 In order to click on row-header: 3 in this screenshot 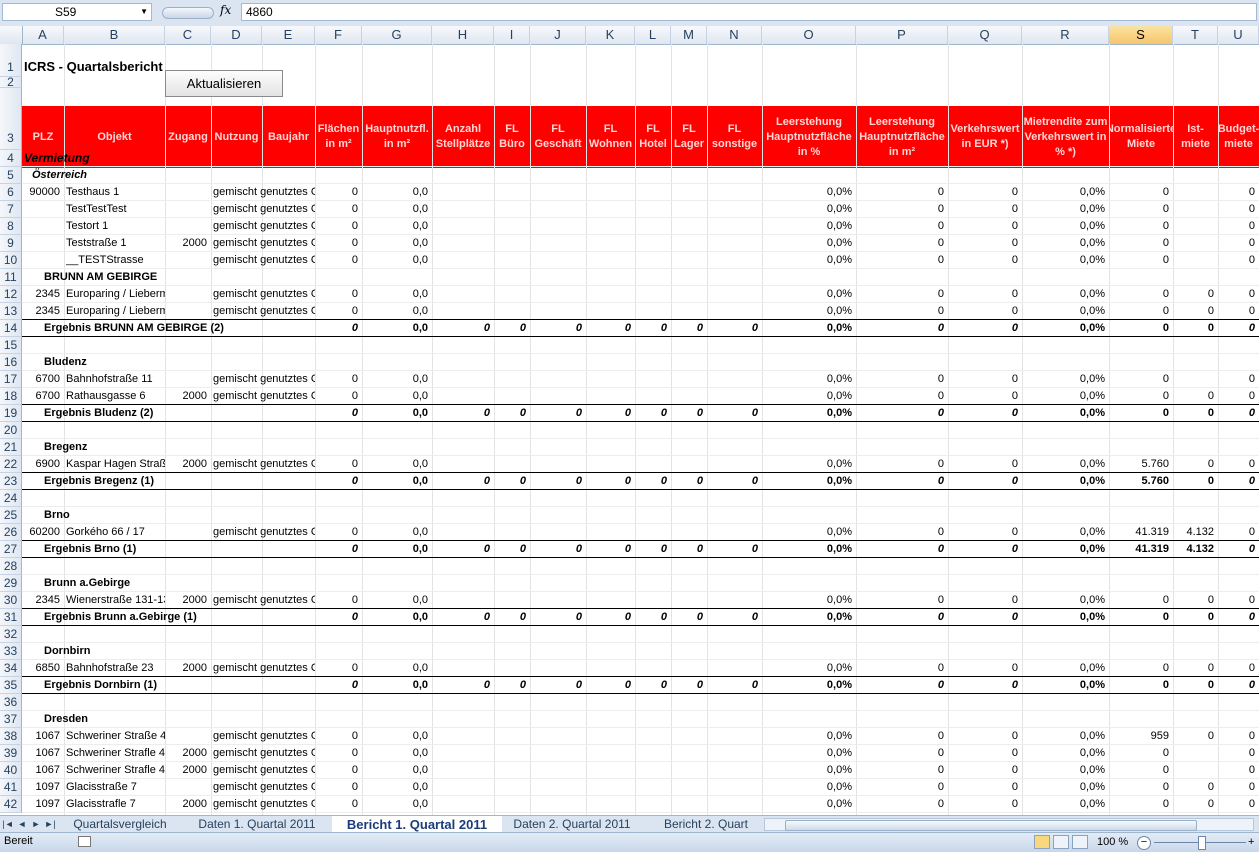, I will do `click(11, 119)`.